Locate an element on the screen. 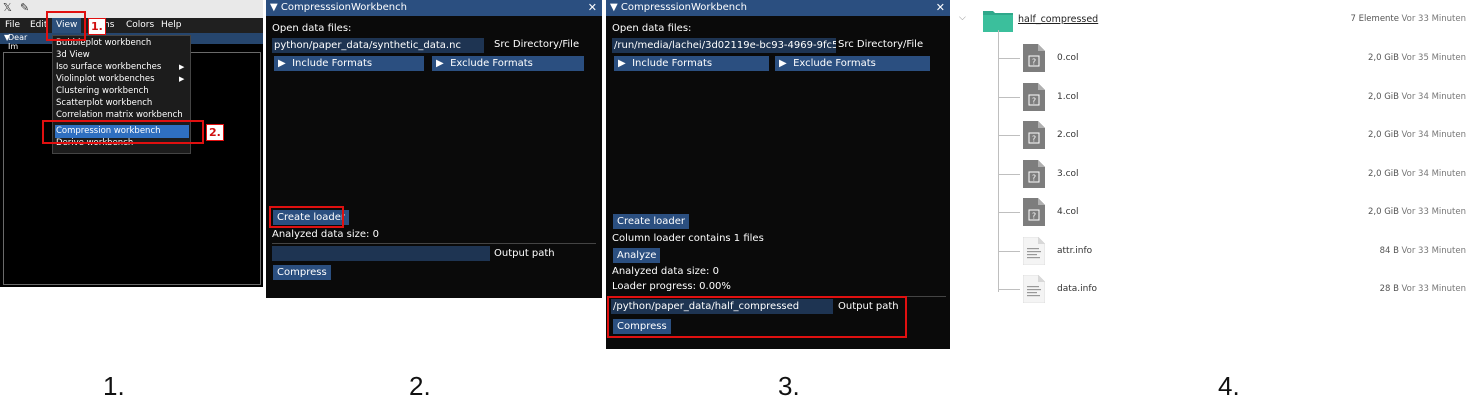  file-row: ? 3.col 2,0 GiB Vor 34 Minuten is located at coordinates (1218, 175).